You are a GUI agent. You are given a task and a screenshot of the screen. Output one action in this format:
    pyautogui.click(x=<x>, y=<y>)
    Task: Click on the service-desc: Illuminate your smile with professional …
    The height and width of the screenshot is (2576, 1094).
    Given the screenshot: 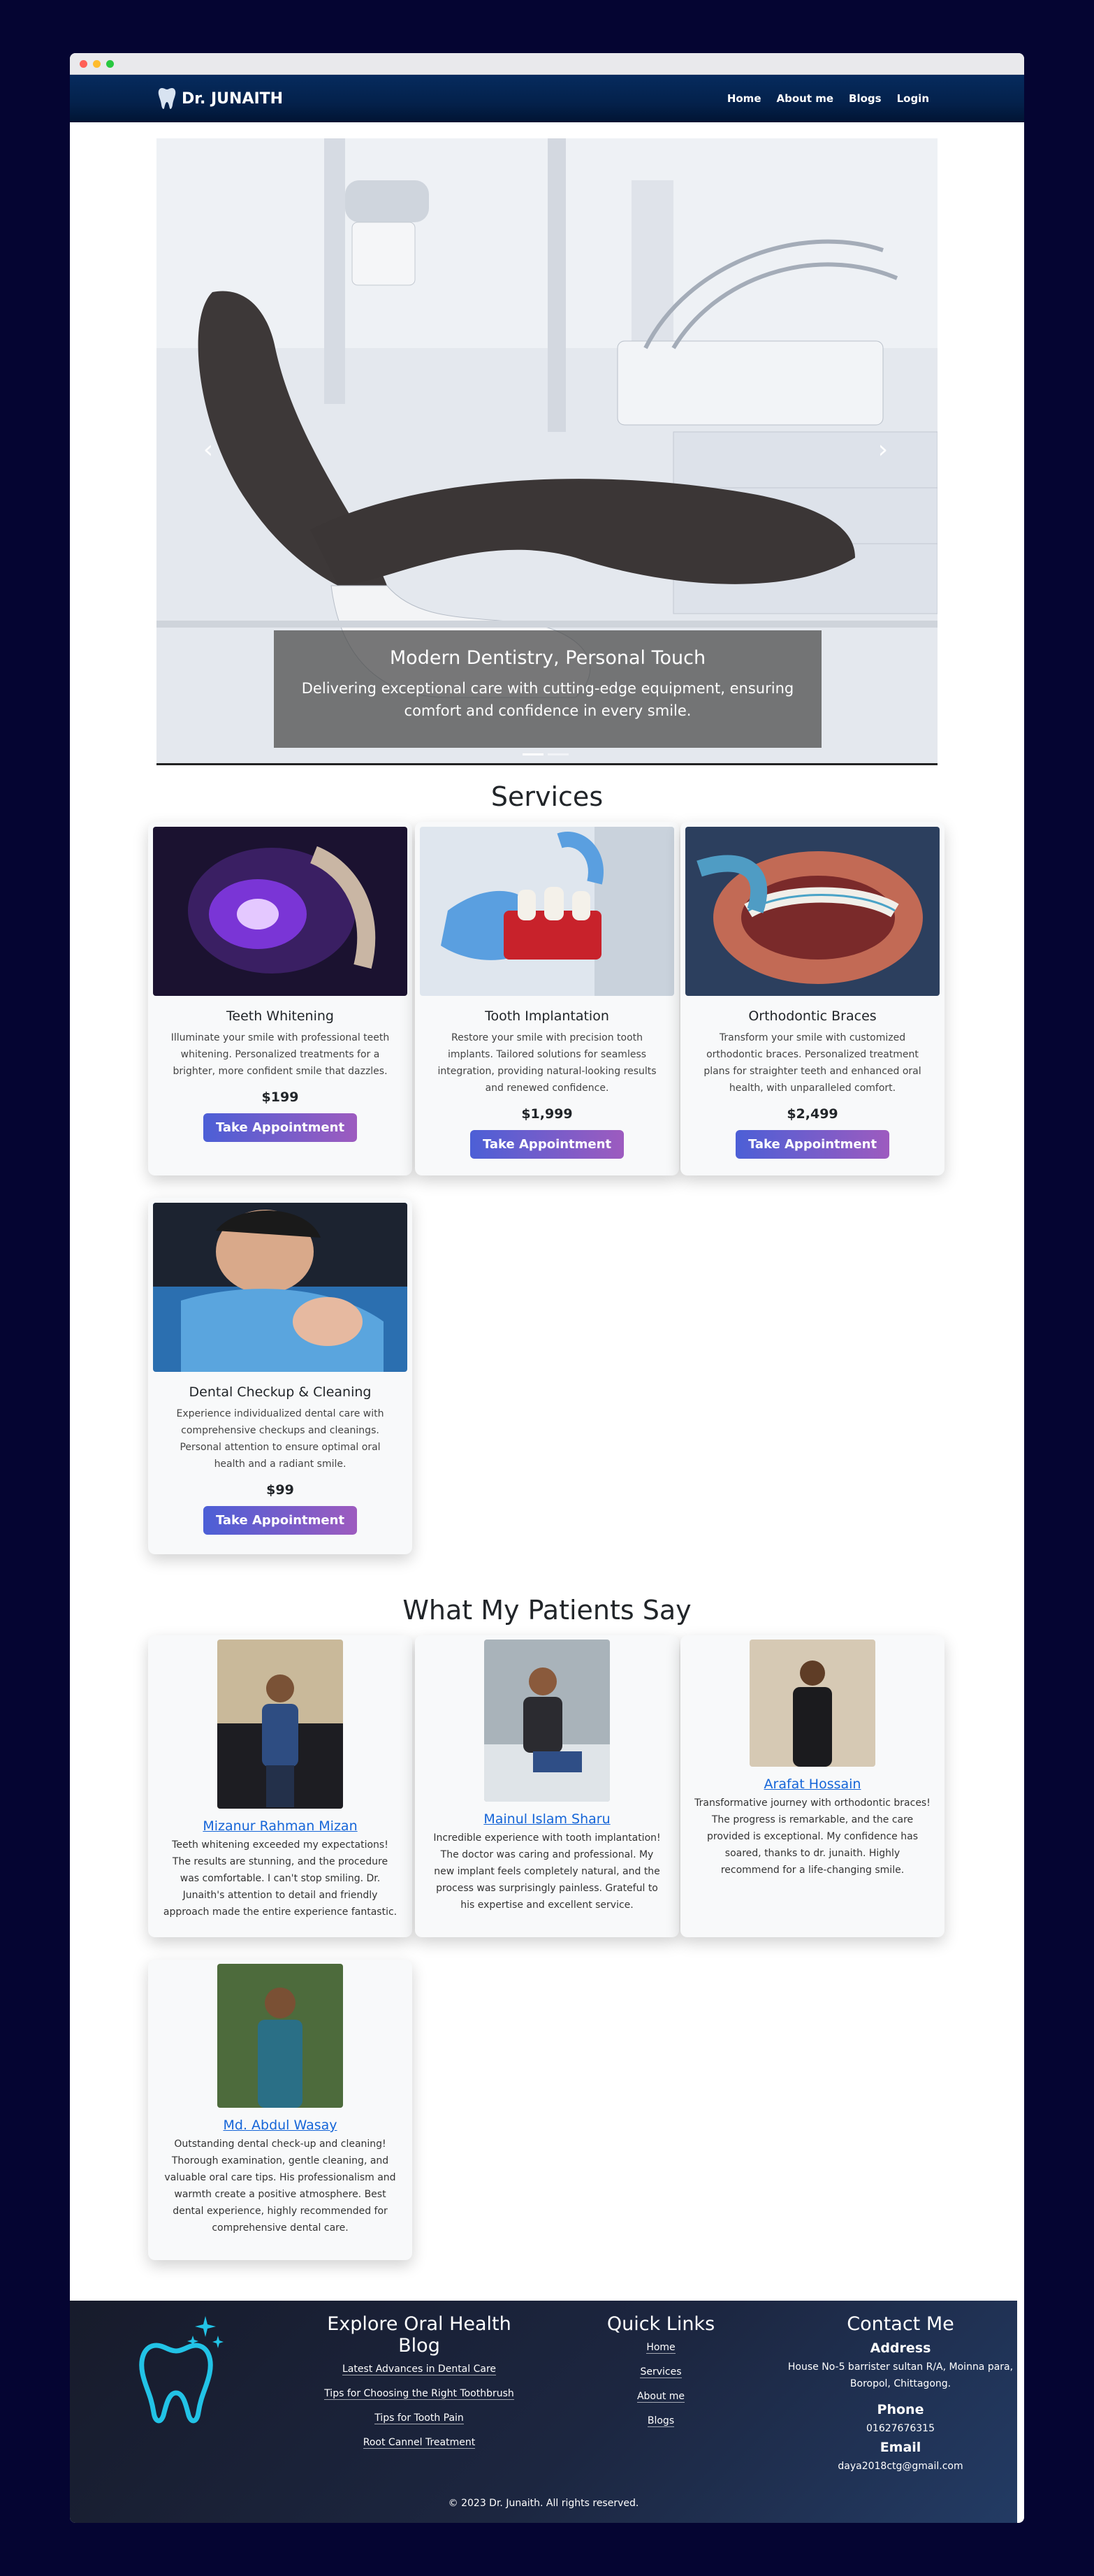 What is the action you would take?
    pyautogui.click(x=280, y=1054)
    